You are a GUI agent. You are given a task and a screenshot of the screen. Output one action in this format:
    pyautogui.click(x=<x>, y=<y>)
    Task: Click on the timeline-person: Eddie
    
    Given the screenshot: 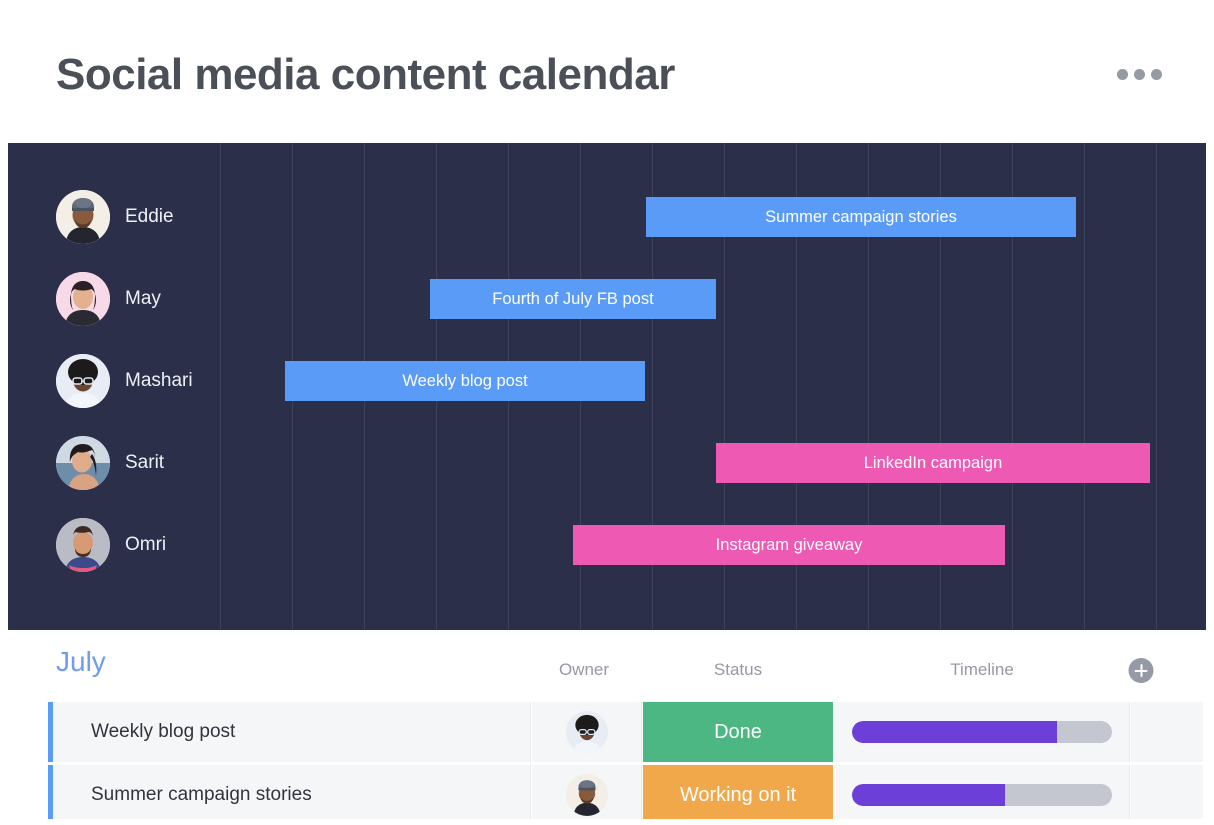 What is the action you would take?
    pyautogui.click(x=115, y=217)
    